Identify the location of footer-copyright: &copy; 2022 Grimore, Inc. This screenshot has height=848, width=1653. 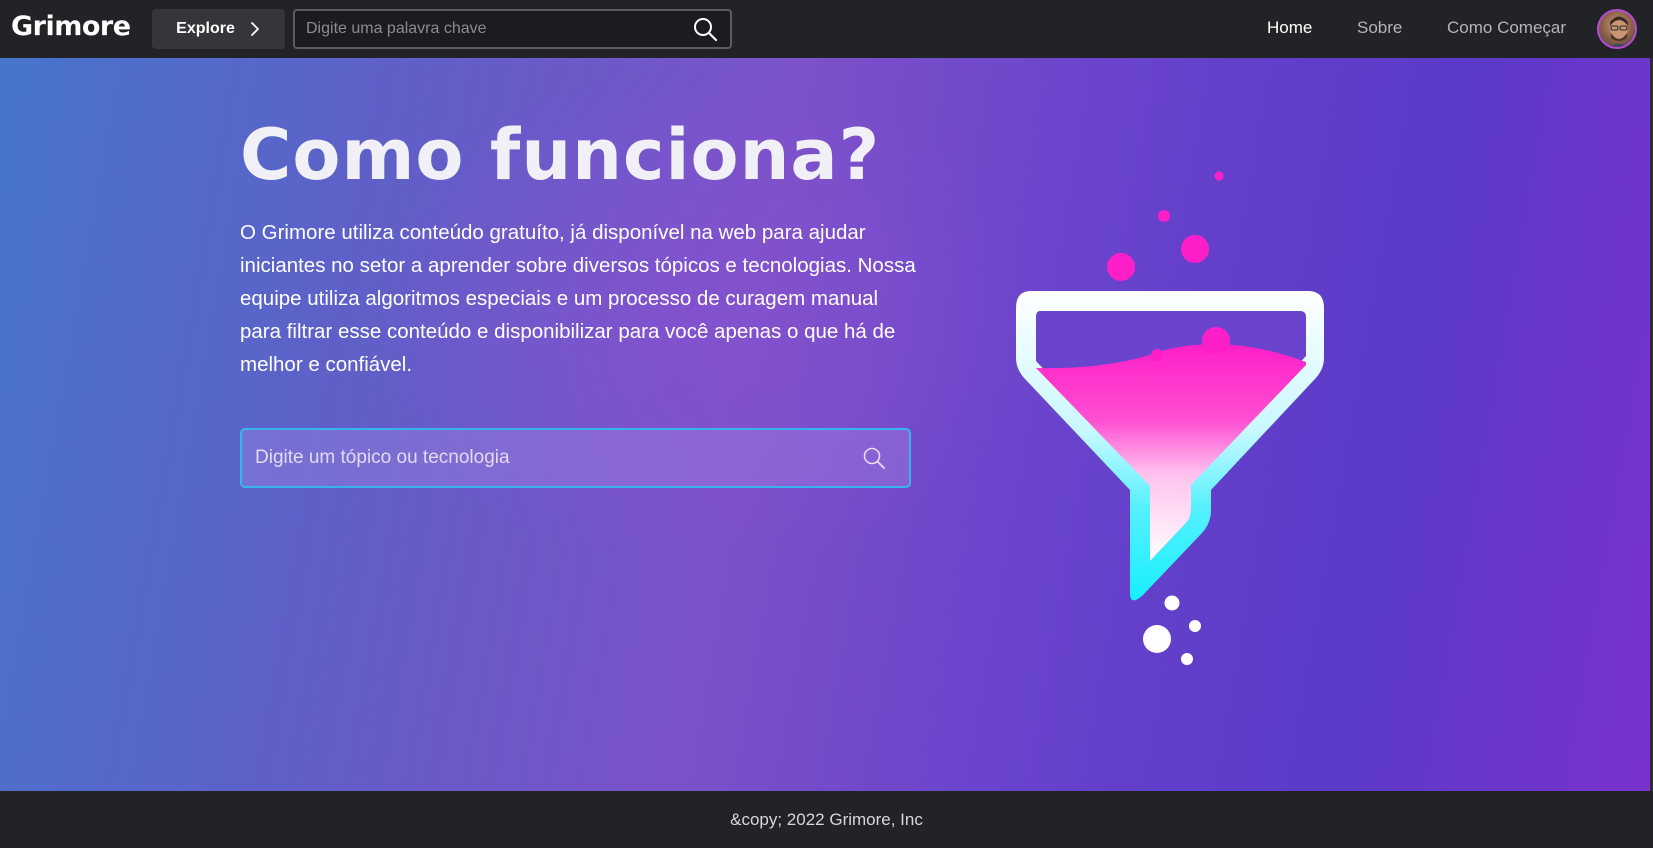
(826, 819).